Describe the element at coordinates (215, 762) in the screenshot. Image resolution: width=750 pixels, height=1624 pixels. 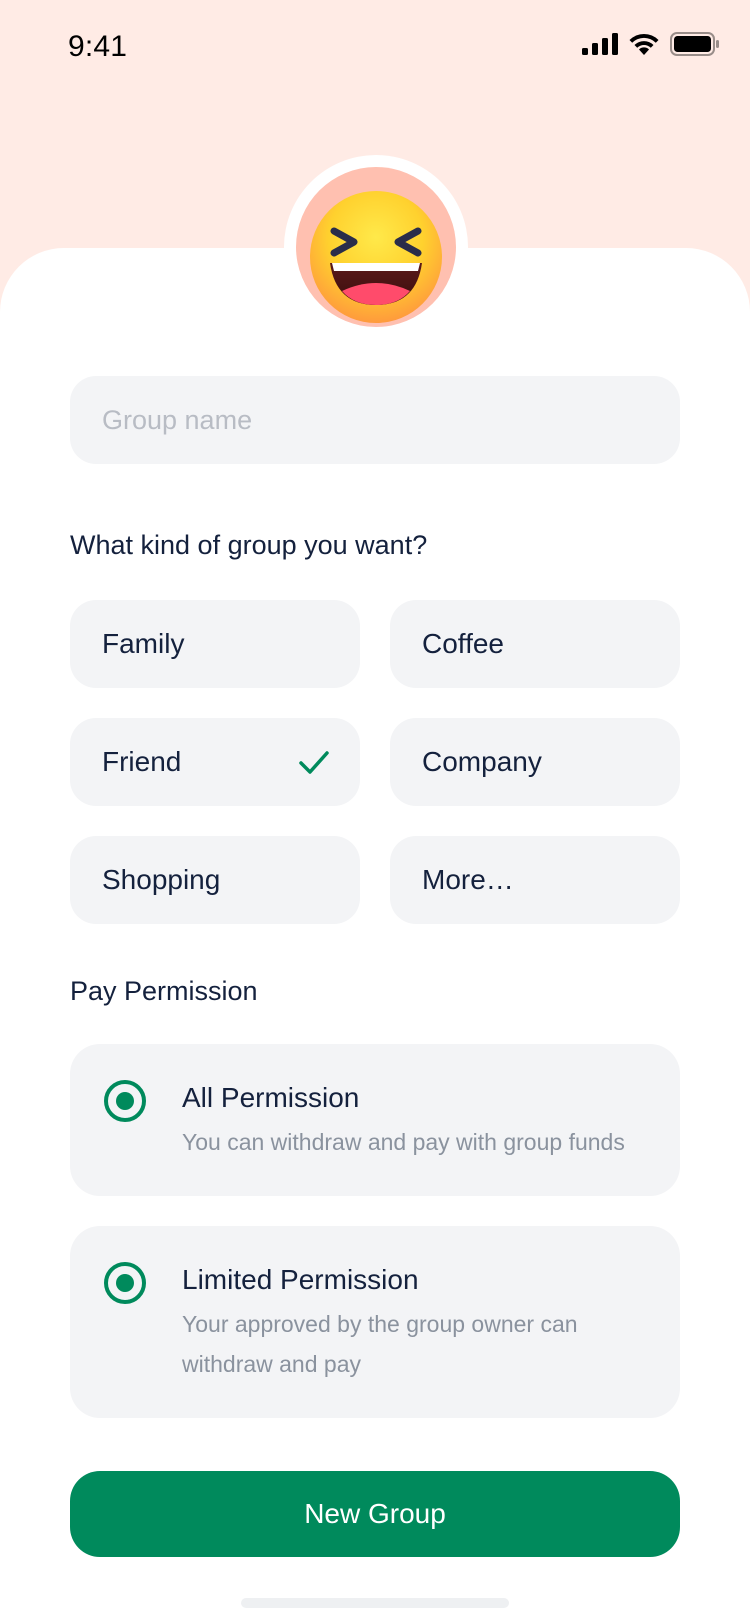
I see `group-kind-option-friend: Friend` at that location.